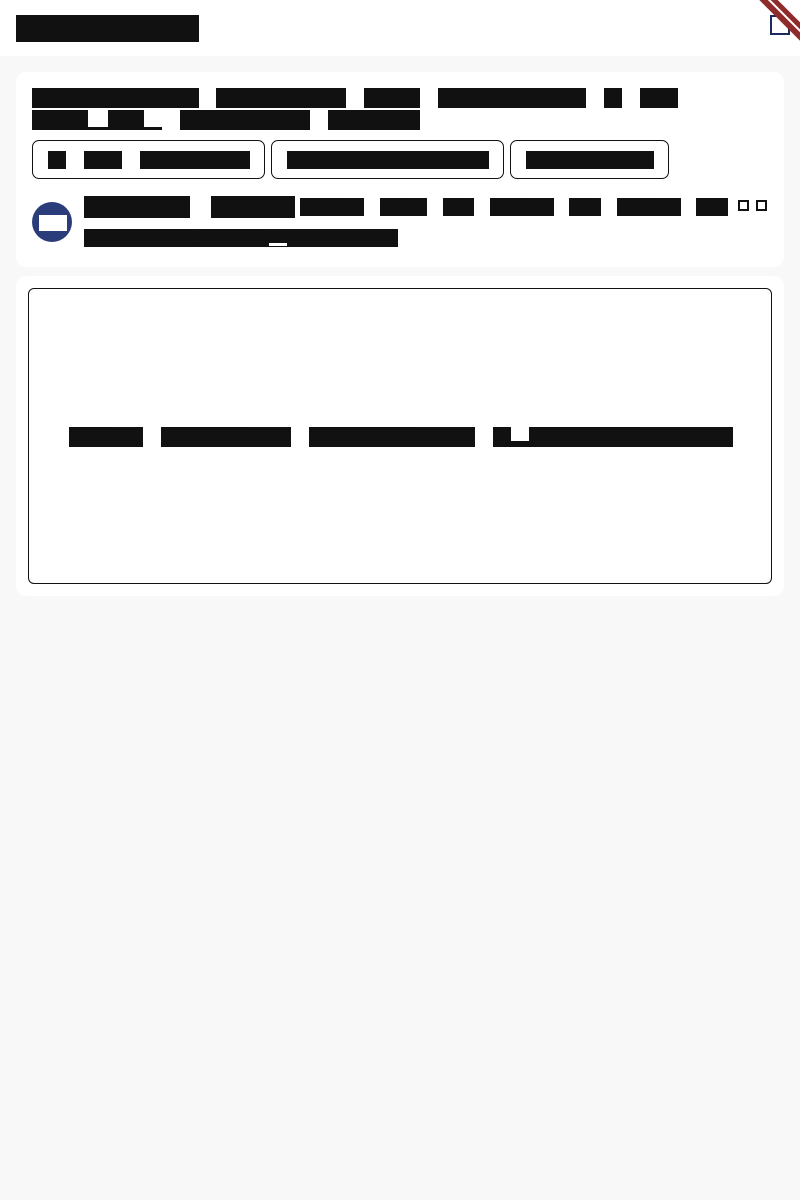 This screenshot has width=800, height=1200. I want to click on title-word: ██████, so click(374, 120).